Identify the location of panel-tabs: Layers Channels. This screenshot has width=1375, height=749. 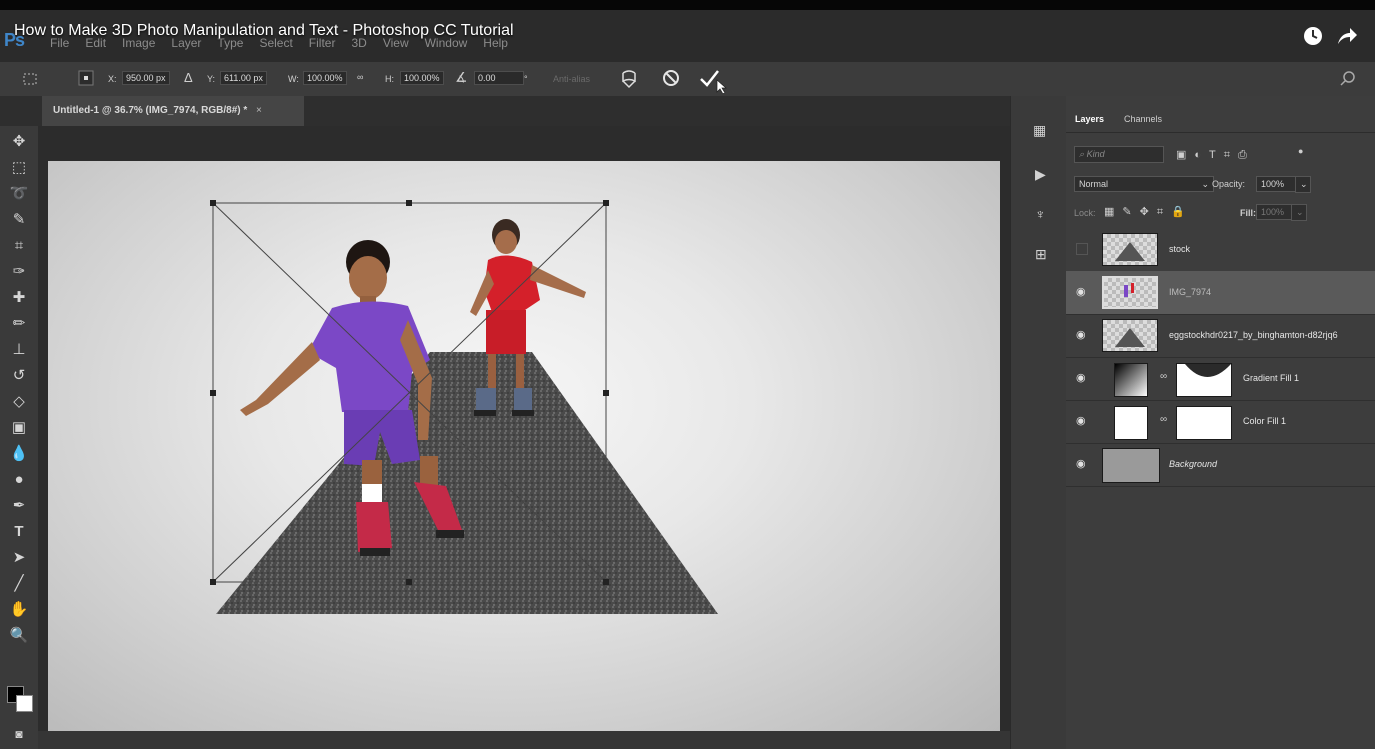
(1220, 119).